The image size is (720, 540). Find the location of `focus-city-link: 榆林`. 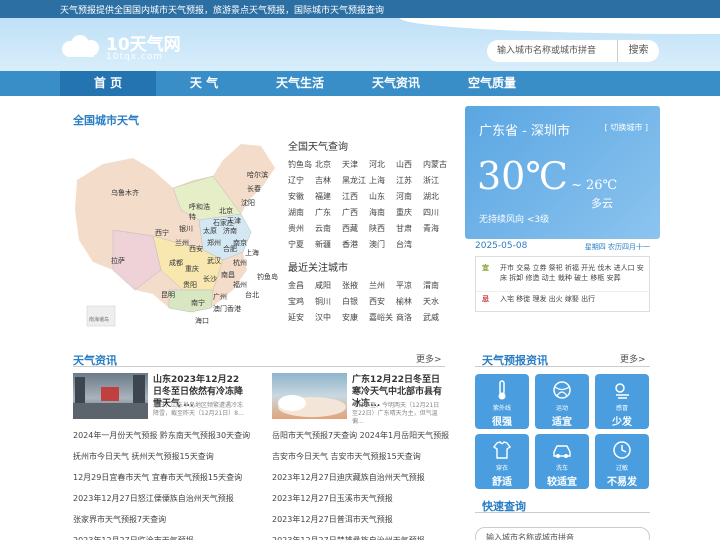

focus-city-link: 榆林 is located at coordinates (409, 301).